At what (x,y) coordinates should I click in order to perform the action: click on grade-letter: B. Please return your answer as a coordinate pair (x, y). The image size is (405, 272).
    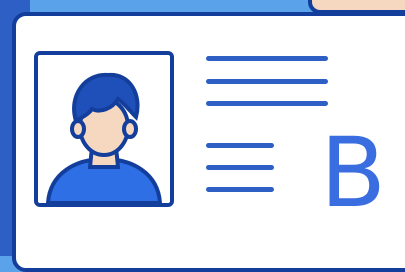
    Looking at the image, I should click on (353, 173).